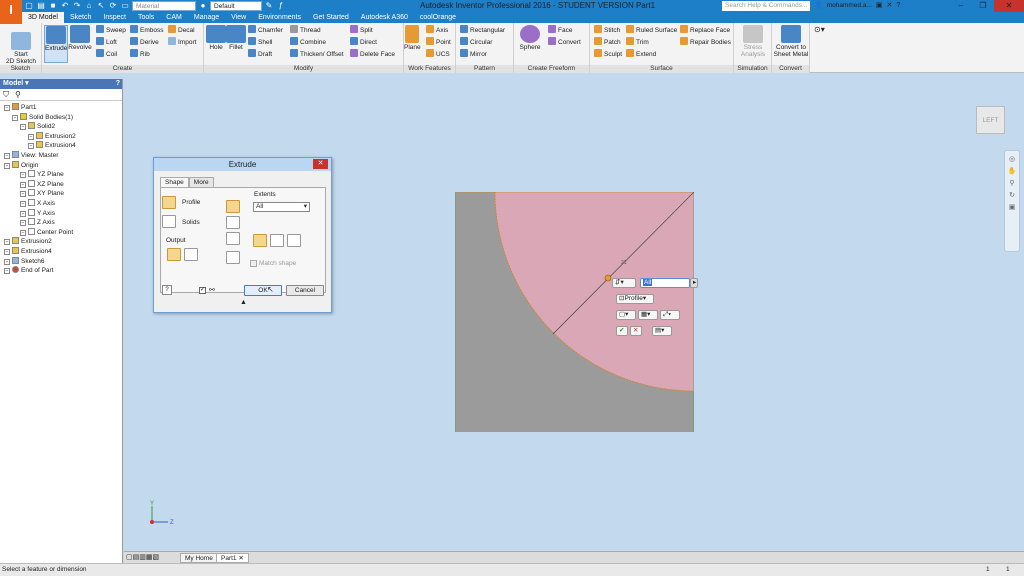 This screenshot has height=576, width=1024. What do you see at coordinates (607, 42) in the screenshot?
I see `patch-button: Patch` at bounding box center [607, 42].